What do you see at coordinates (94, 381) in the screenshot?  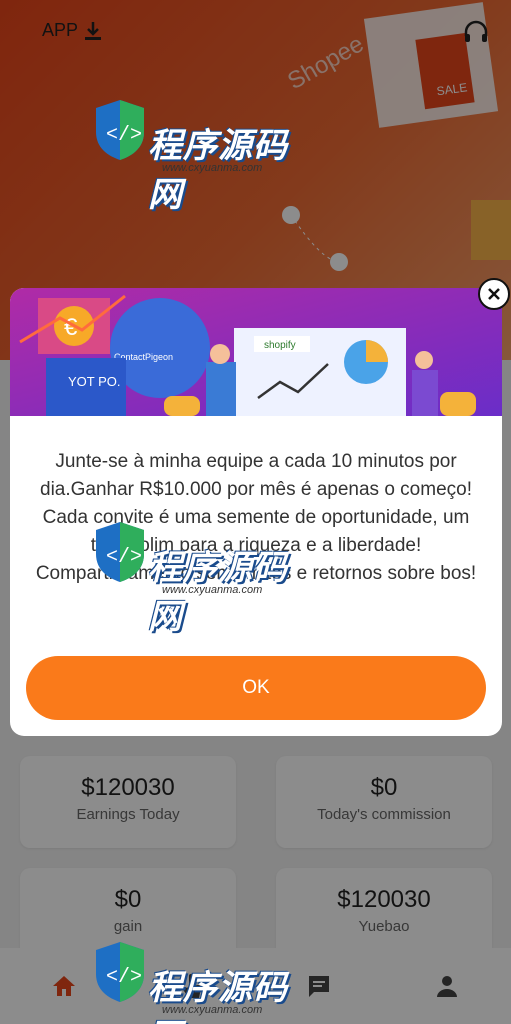 I see `yotpo-label: YOT PO.` at bounding box center [94, 381].